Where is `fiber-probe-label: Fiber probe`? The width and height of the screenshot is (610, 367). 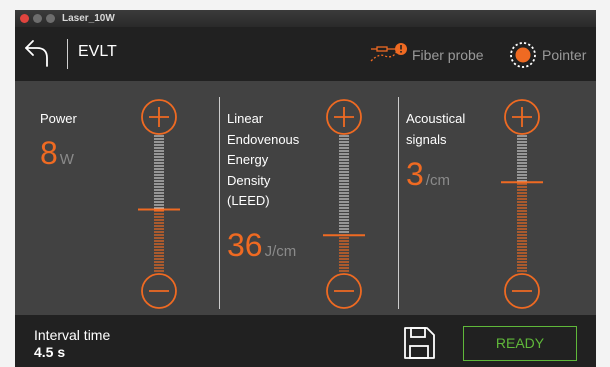 fiber-probe-label: Fiber probe is located at coordinates (448, 55).